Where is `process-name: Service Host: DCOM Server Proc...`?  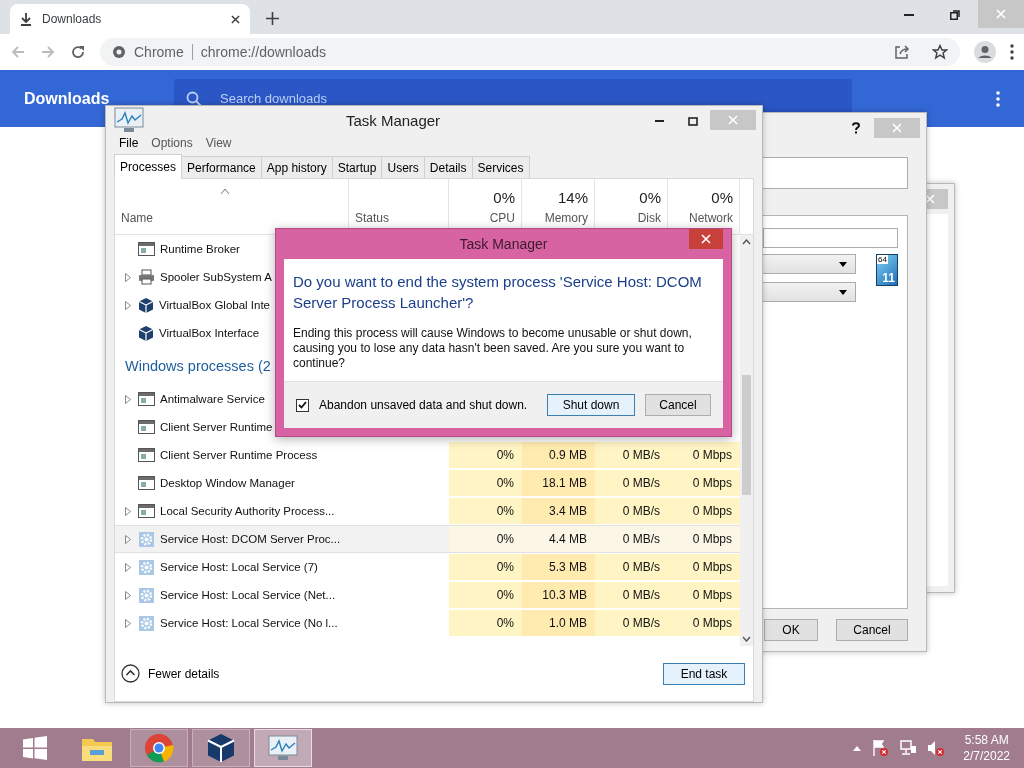
process-name: Service Host: DCOM Server Proc... is located at coordinates (250, 539).